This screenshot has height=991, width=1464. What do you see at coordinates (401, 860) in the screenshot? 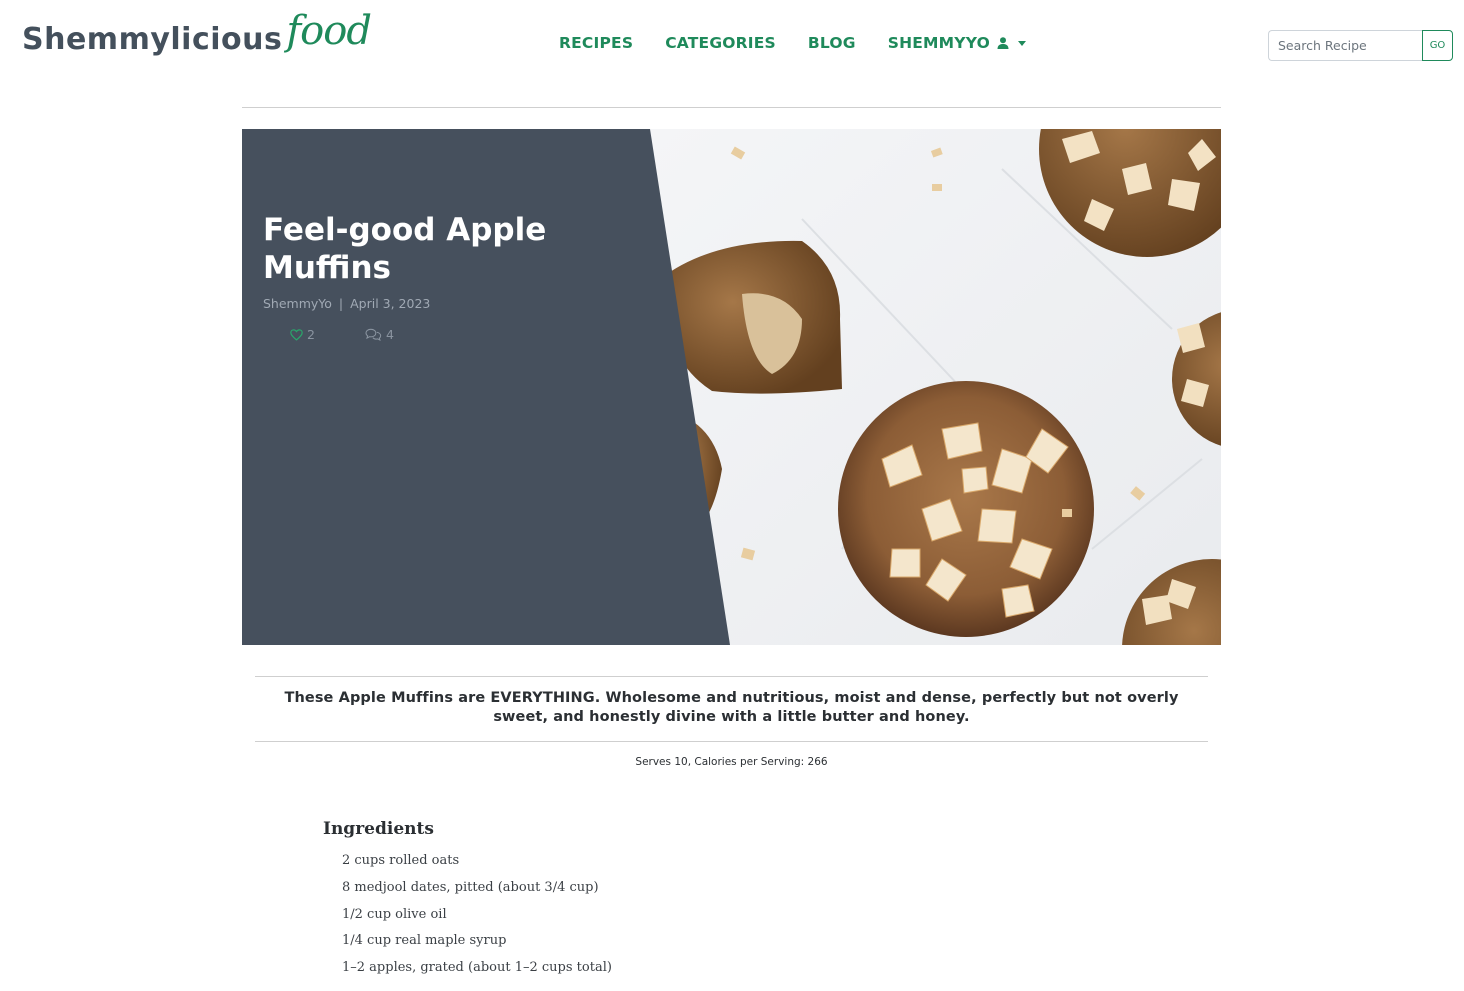
I see `ingredient-item: 2 cups rolled oats` at bounding box center [401, 860].